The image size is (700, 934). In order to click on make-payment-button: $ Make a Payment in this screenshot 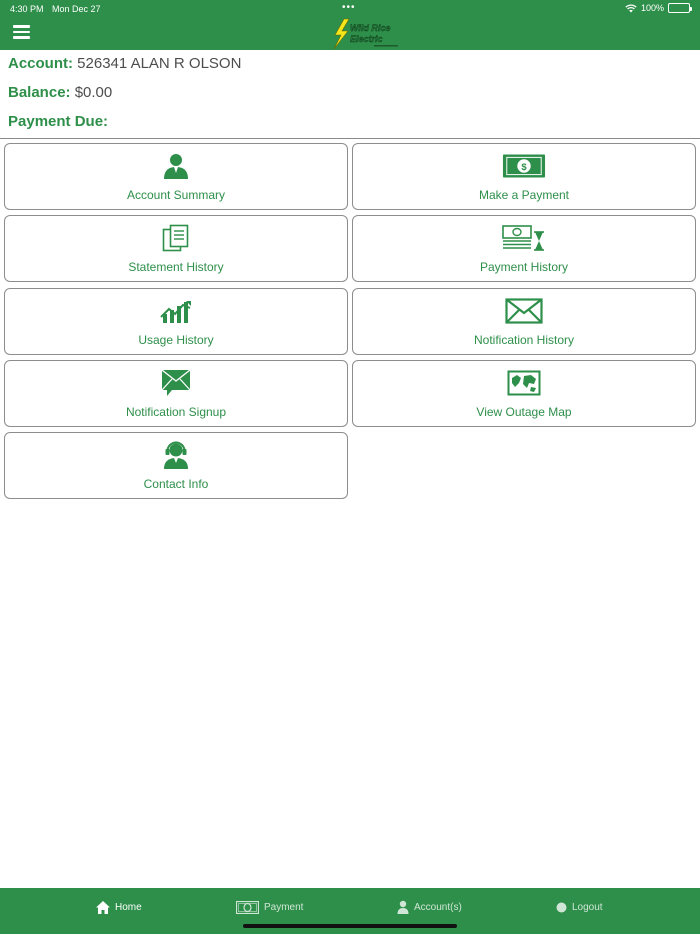, I will do `click(524, 176)`.